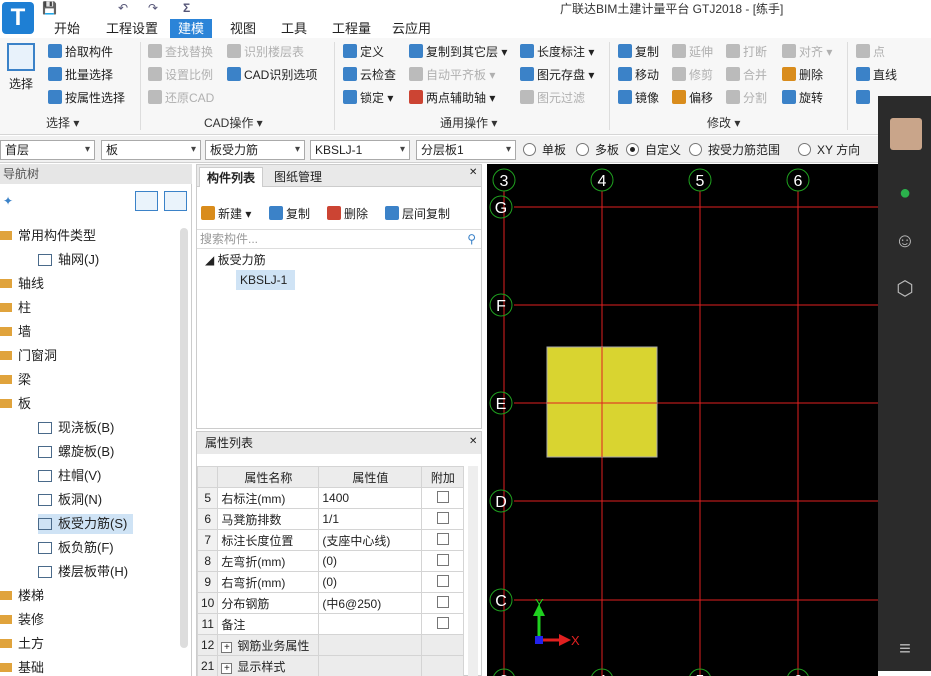  I want to click on component-search-input: 搜索构件... ⚲, so click(339, 239).